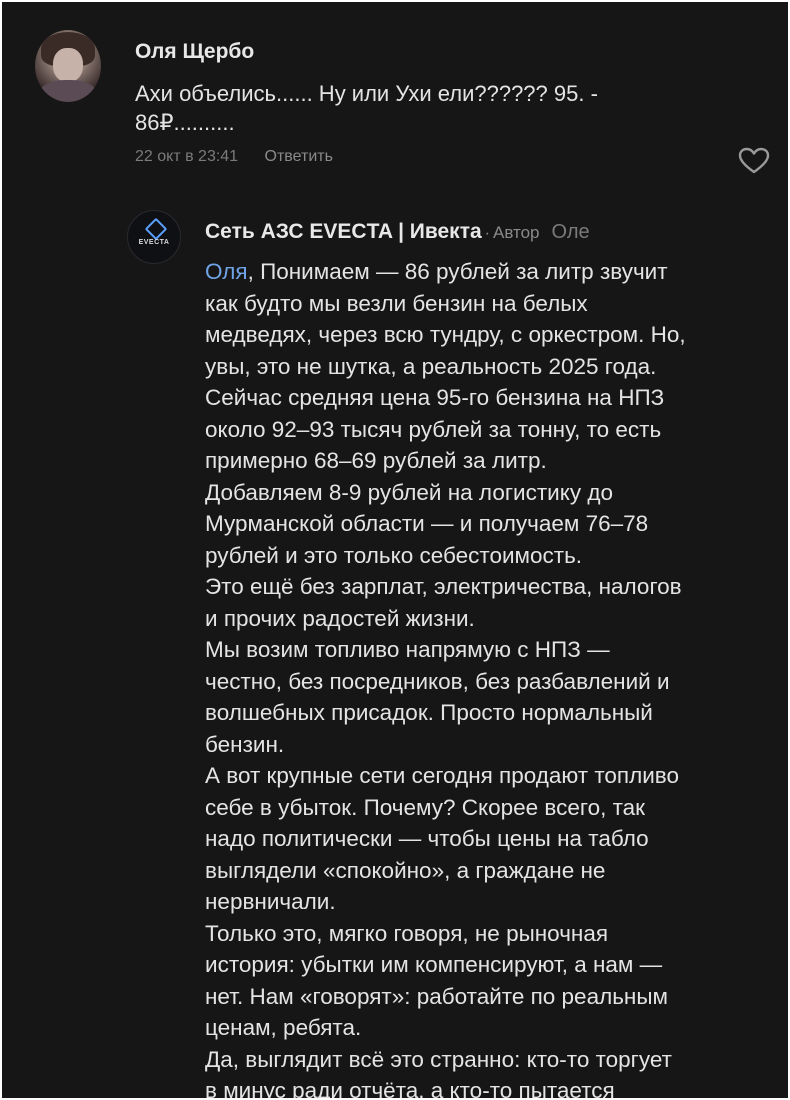  Describe the element at coordinates (154, 242) in the screenshot. I see `avatar-logo-text: EVECTA` at that location.